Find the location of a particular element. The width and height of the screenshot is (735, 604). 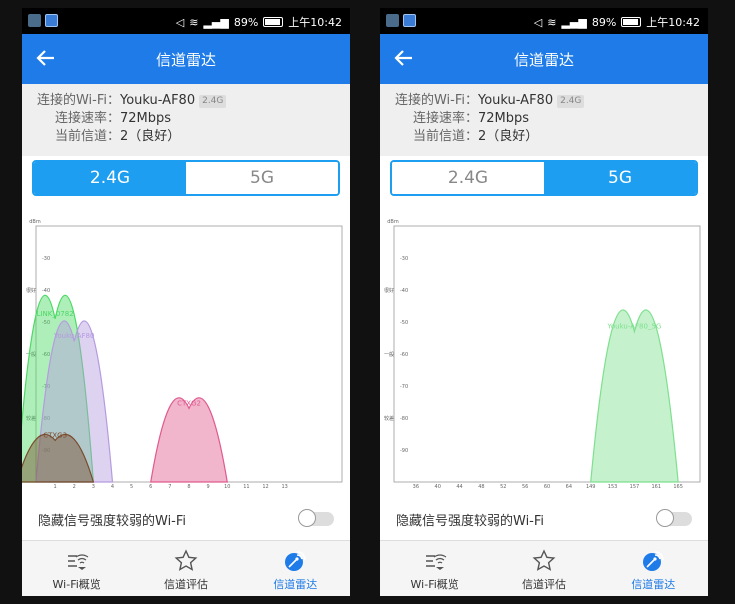

star-icon is located at coordinates (544, 560).